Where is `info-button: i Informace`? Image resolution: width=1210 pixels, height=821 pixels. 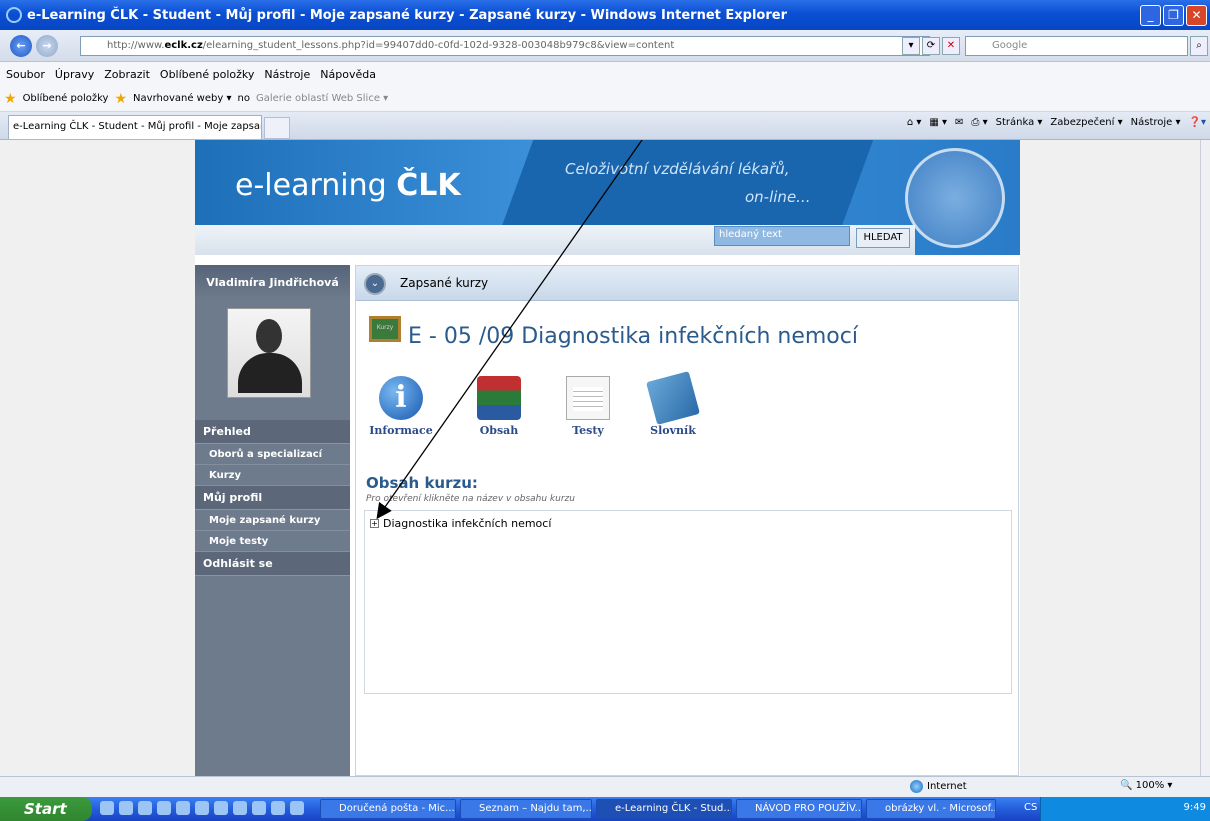
info-button: i Informace is located at coordinates (401, 406).